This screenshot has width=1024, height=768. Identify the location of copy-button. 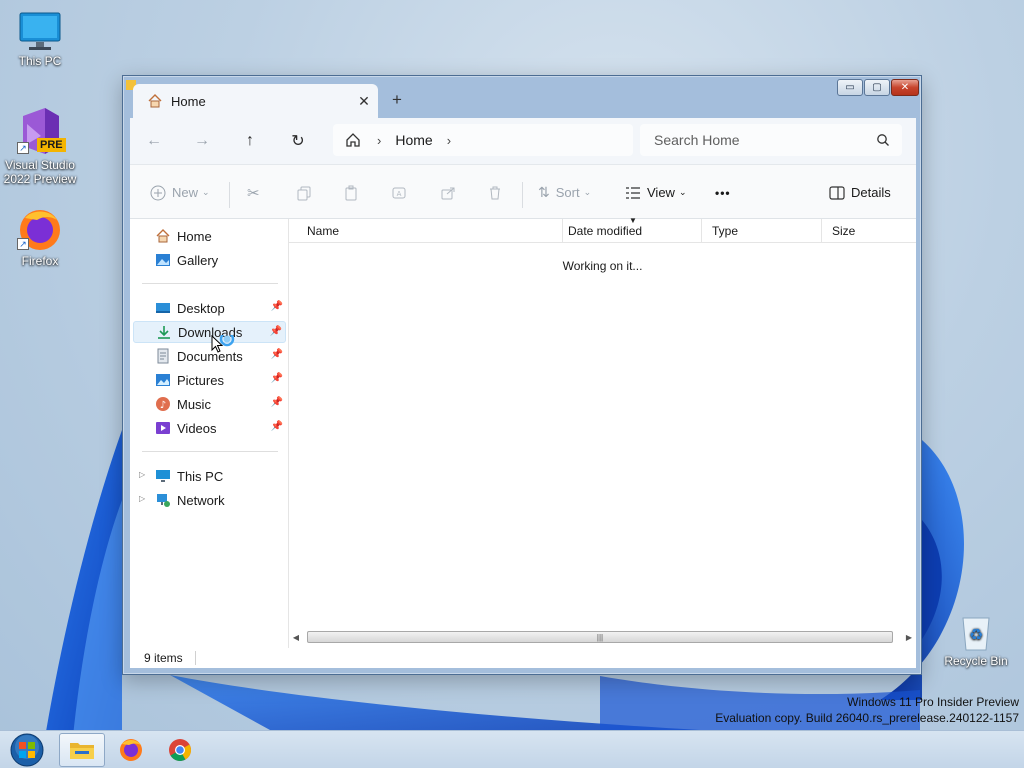
(304, 192).